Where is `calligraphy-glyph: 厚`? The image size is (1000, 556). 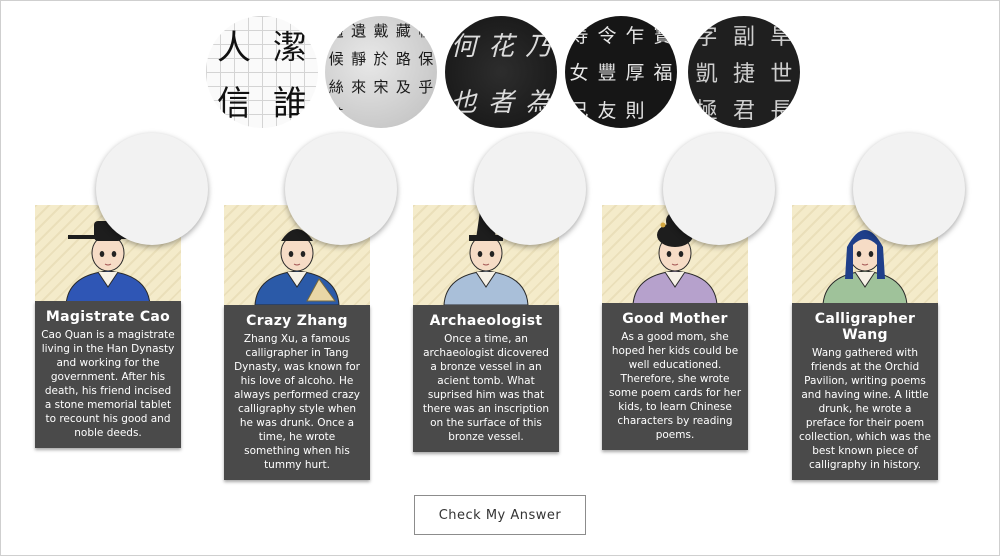 calligraphy-glyph: 厚 is located at coordinates (635, 73).